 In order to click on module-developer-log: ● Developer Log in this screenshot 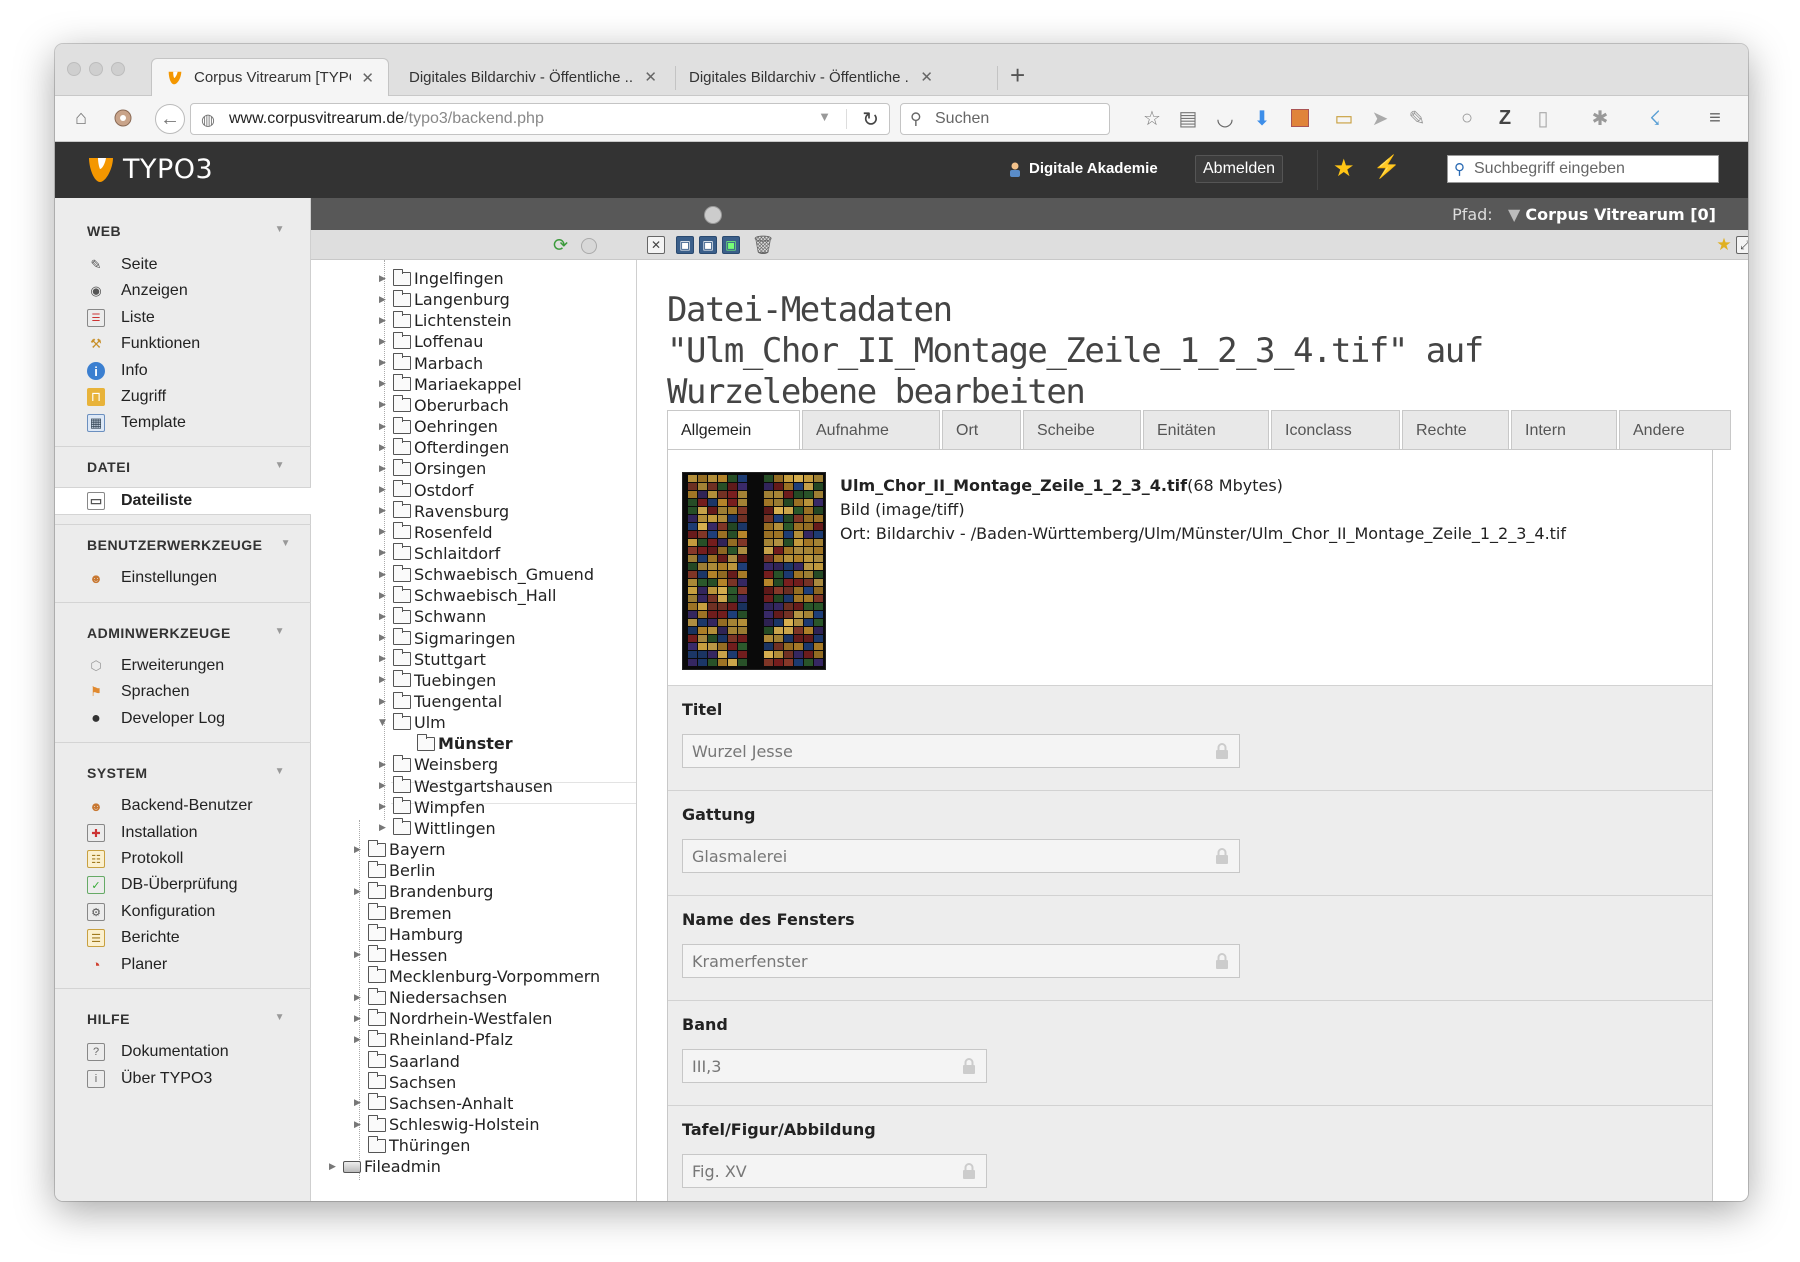, I will do `click(156, 719)`.